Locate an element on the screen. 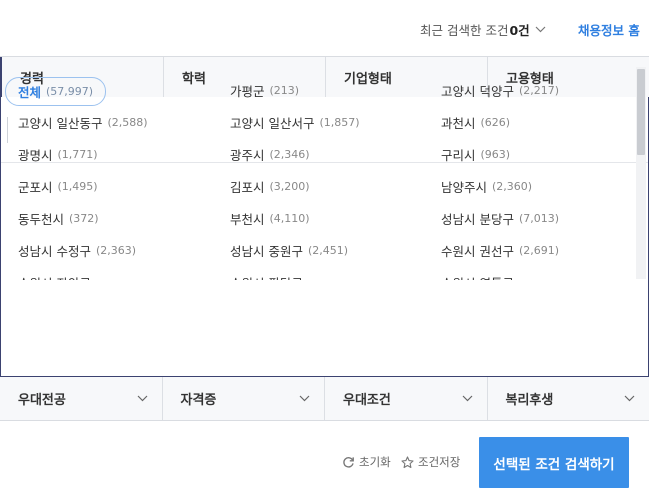  reset-button: 초기화 is located at coordinates (366, 462).